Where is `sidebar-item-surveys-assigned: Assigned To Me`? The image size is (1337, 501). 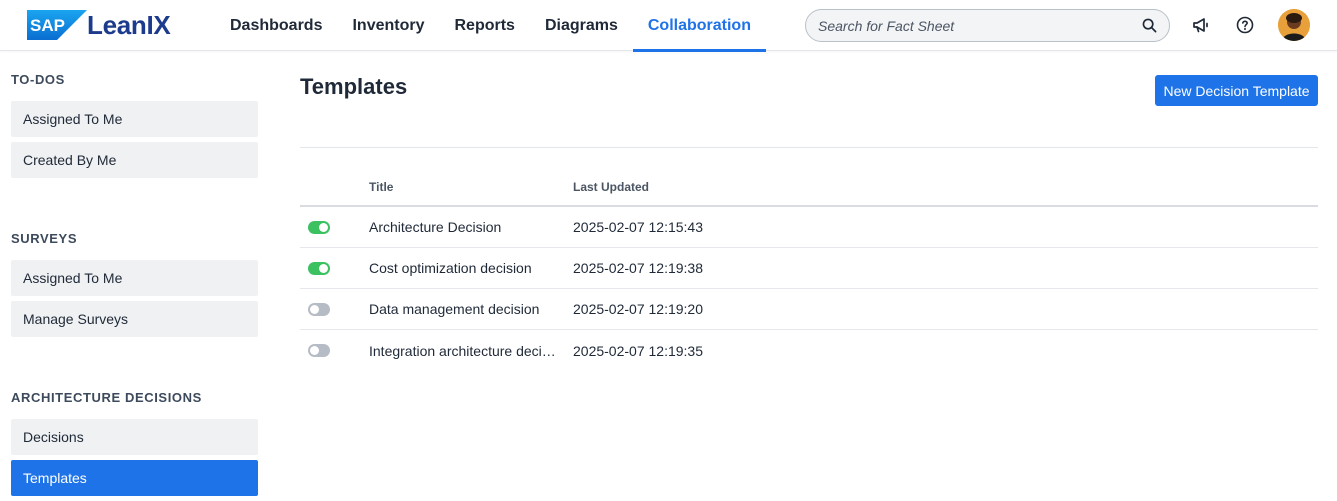 sidebar-item-surveys-assigned: Assigned To Me is located at coordinates (134, 278).